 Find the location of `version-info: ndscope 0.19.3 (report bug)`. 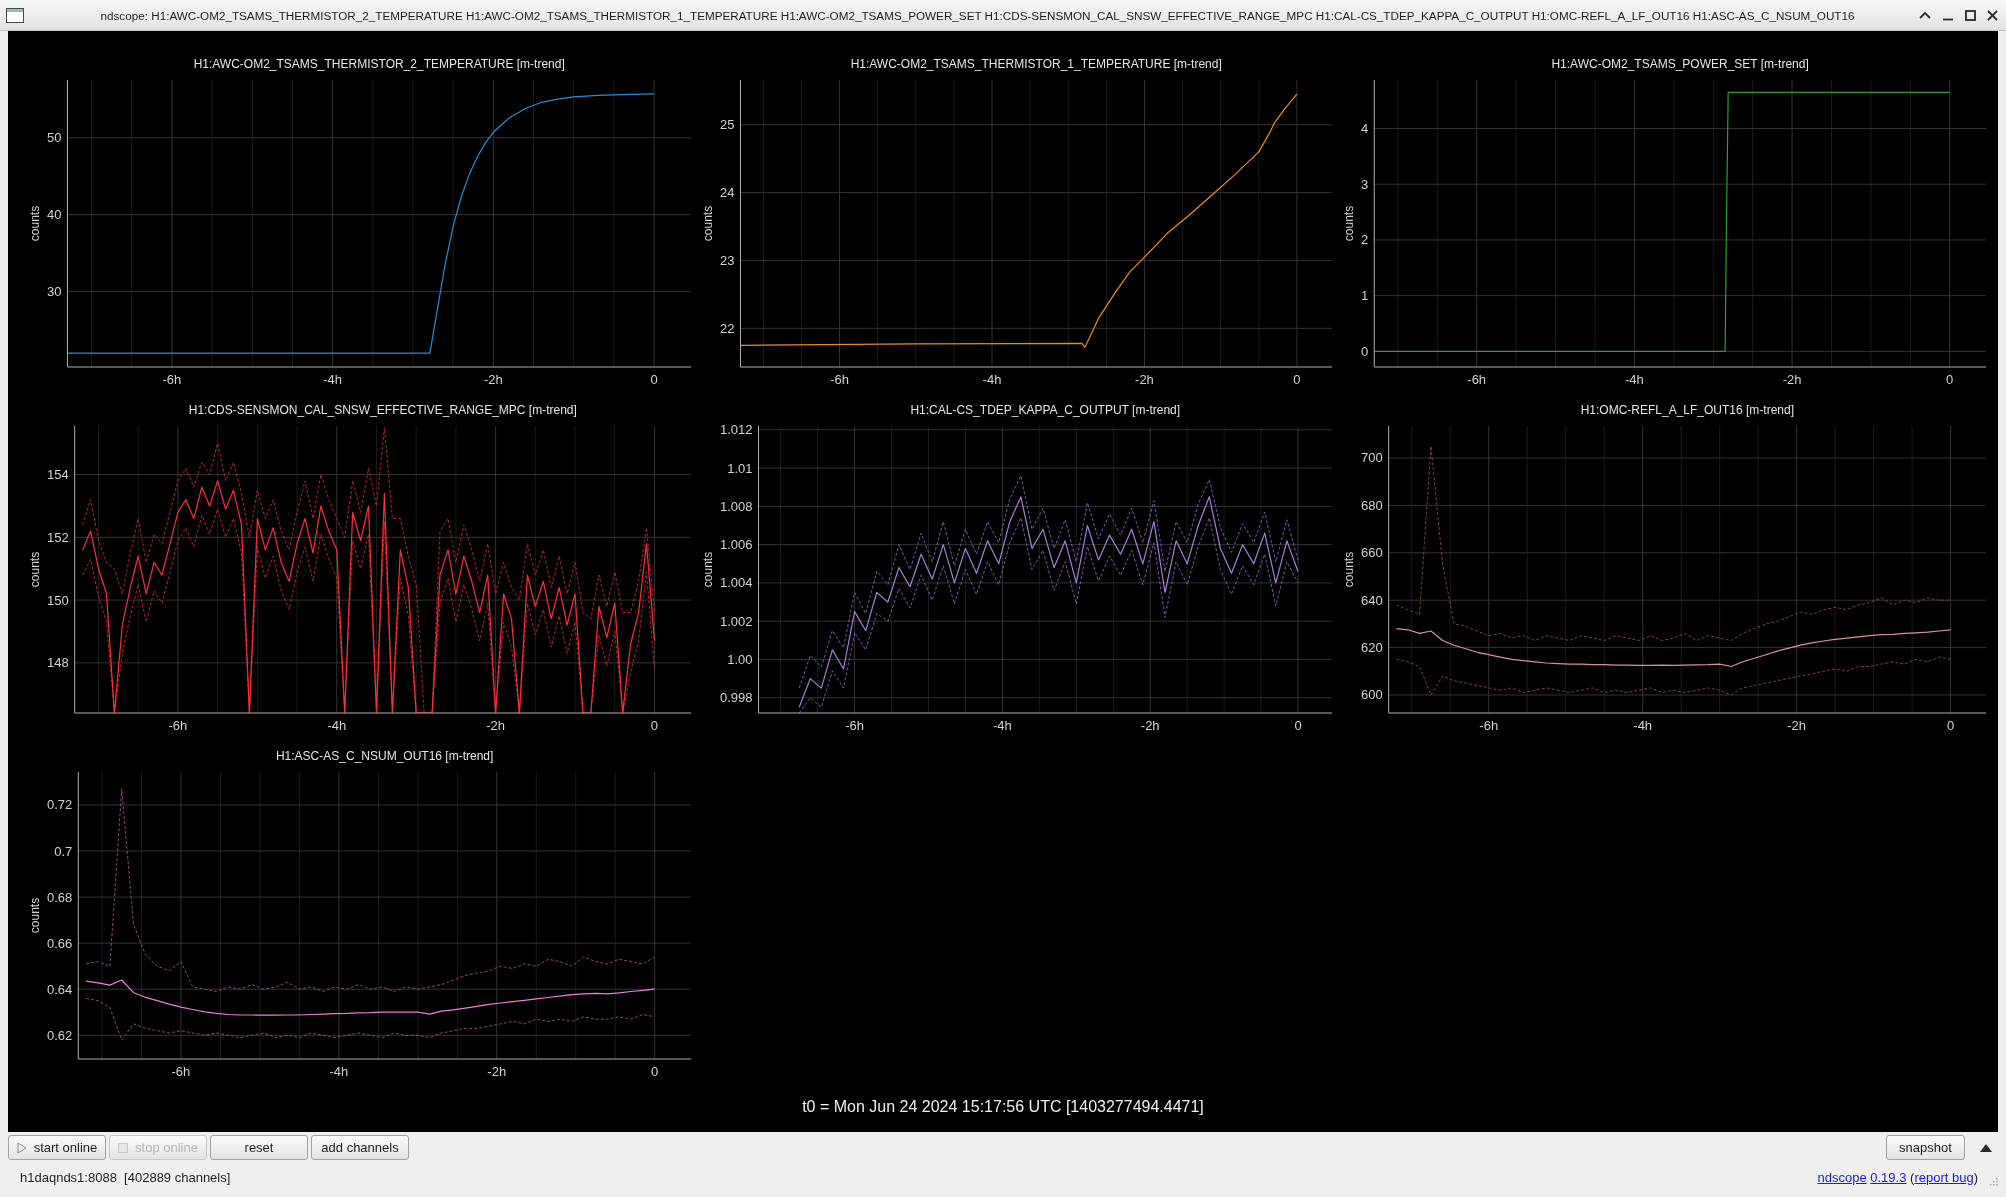

version-info: ndscope 0.19.3 (report bug) is located at coordinates (1897, 1177).